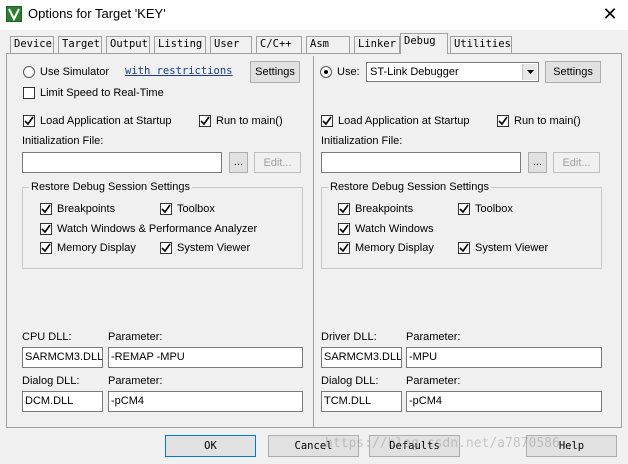 The width and height of the screenshot is (628, 464). I want to click on right-watch-checkbox, so click(344, 229).